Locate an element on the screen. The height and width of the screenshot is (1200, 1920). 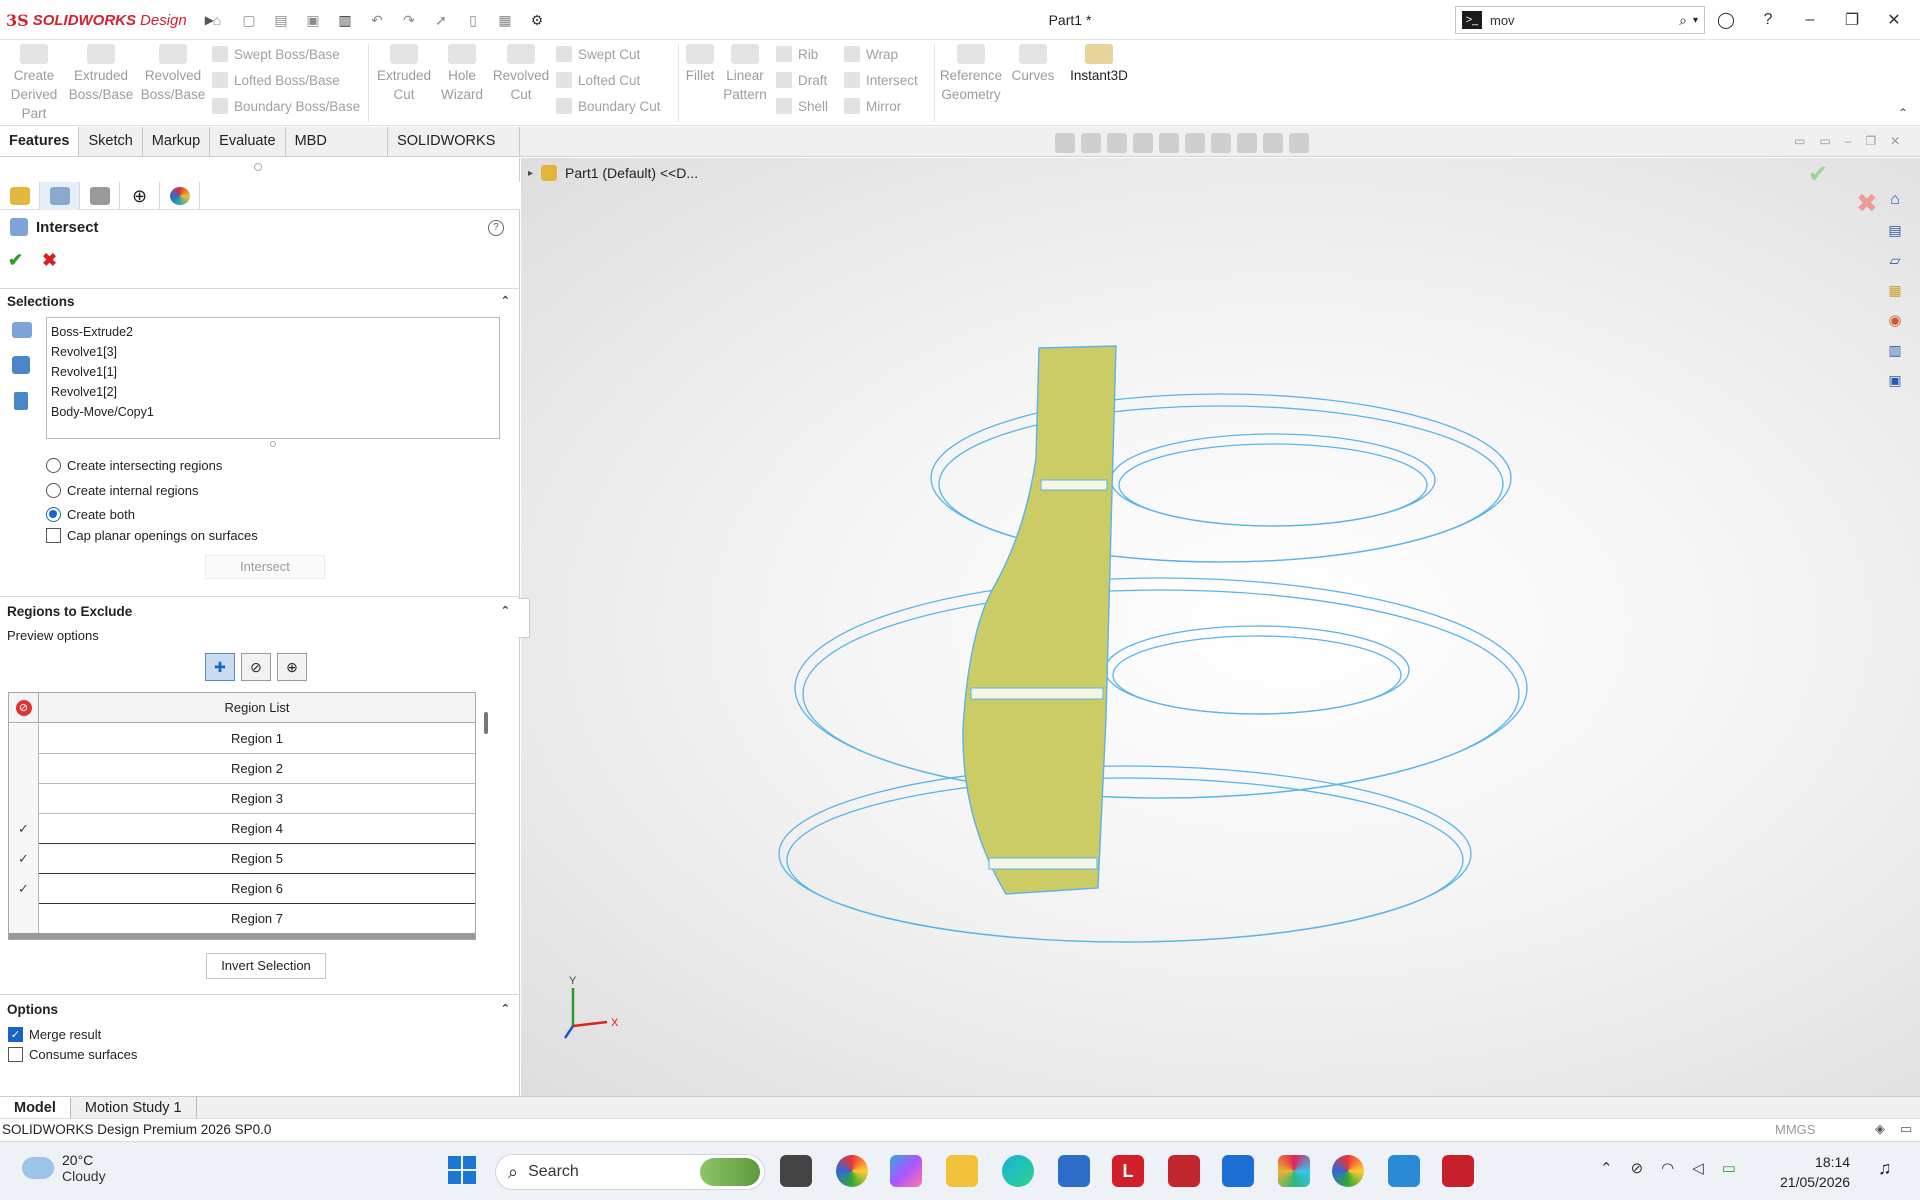
curves-button: Curves is located at coordinates (1033, 64).